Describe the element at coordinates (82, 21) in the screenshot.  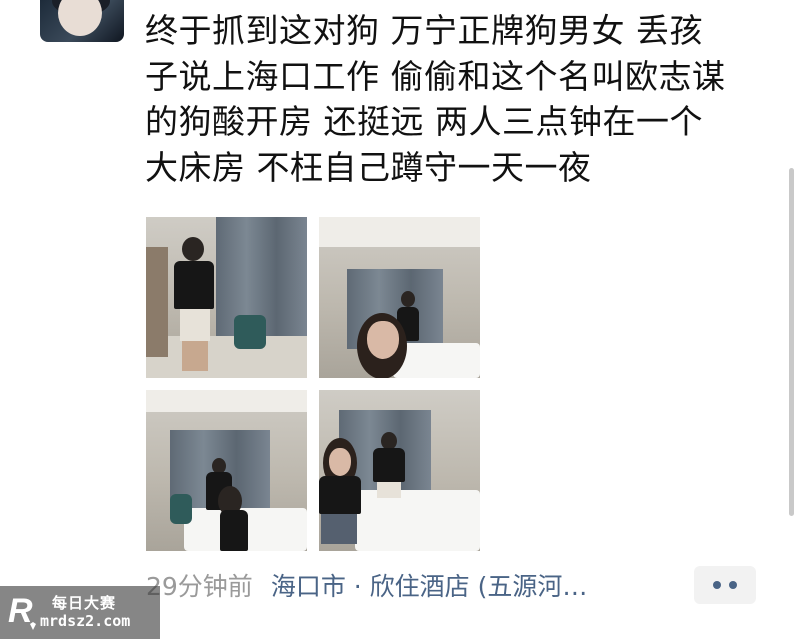
I see `user-avatar` at that location.